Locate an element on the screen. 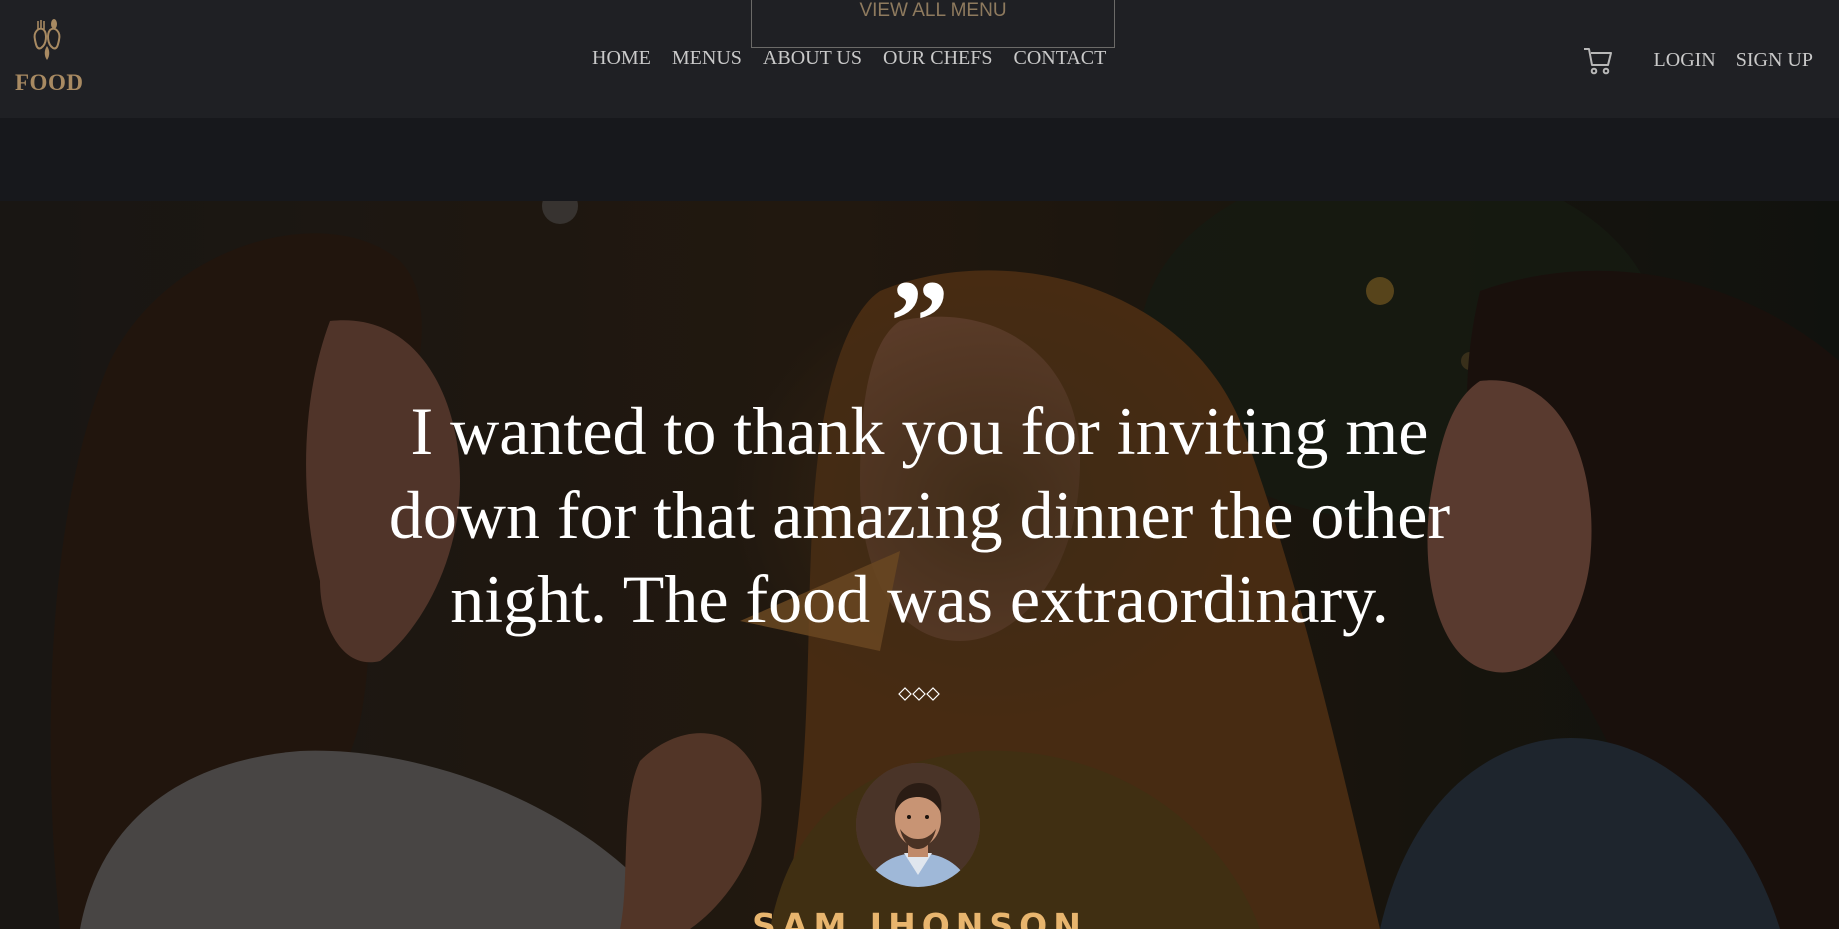 This screenshot has height=929, width=1839. nav-contact: CONTACT is located at coordinates (1059, 58).